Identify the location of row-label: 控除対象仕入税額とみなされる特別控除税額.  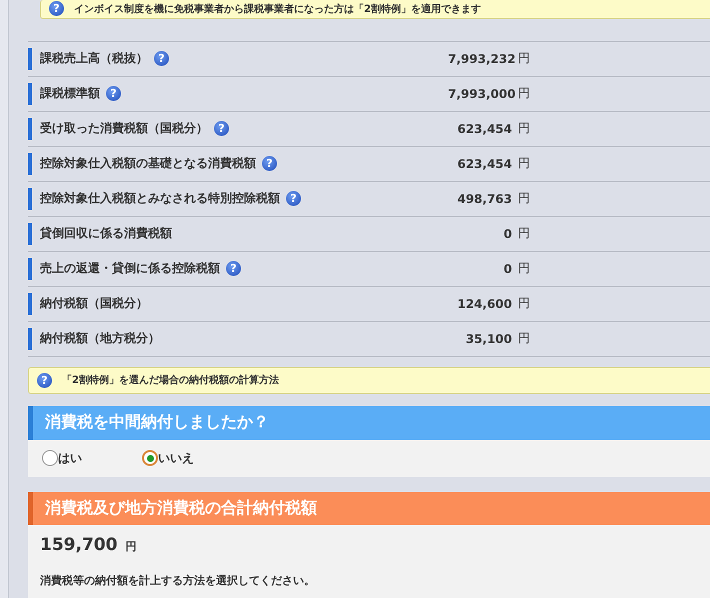
(160, 199).